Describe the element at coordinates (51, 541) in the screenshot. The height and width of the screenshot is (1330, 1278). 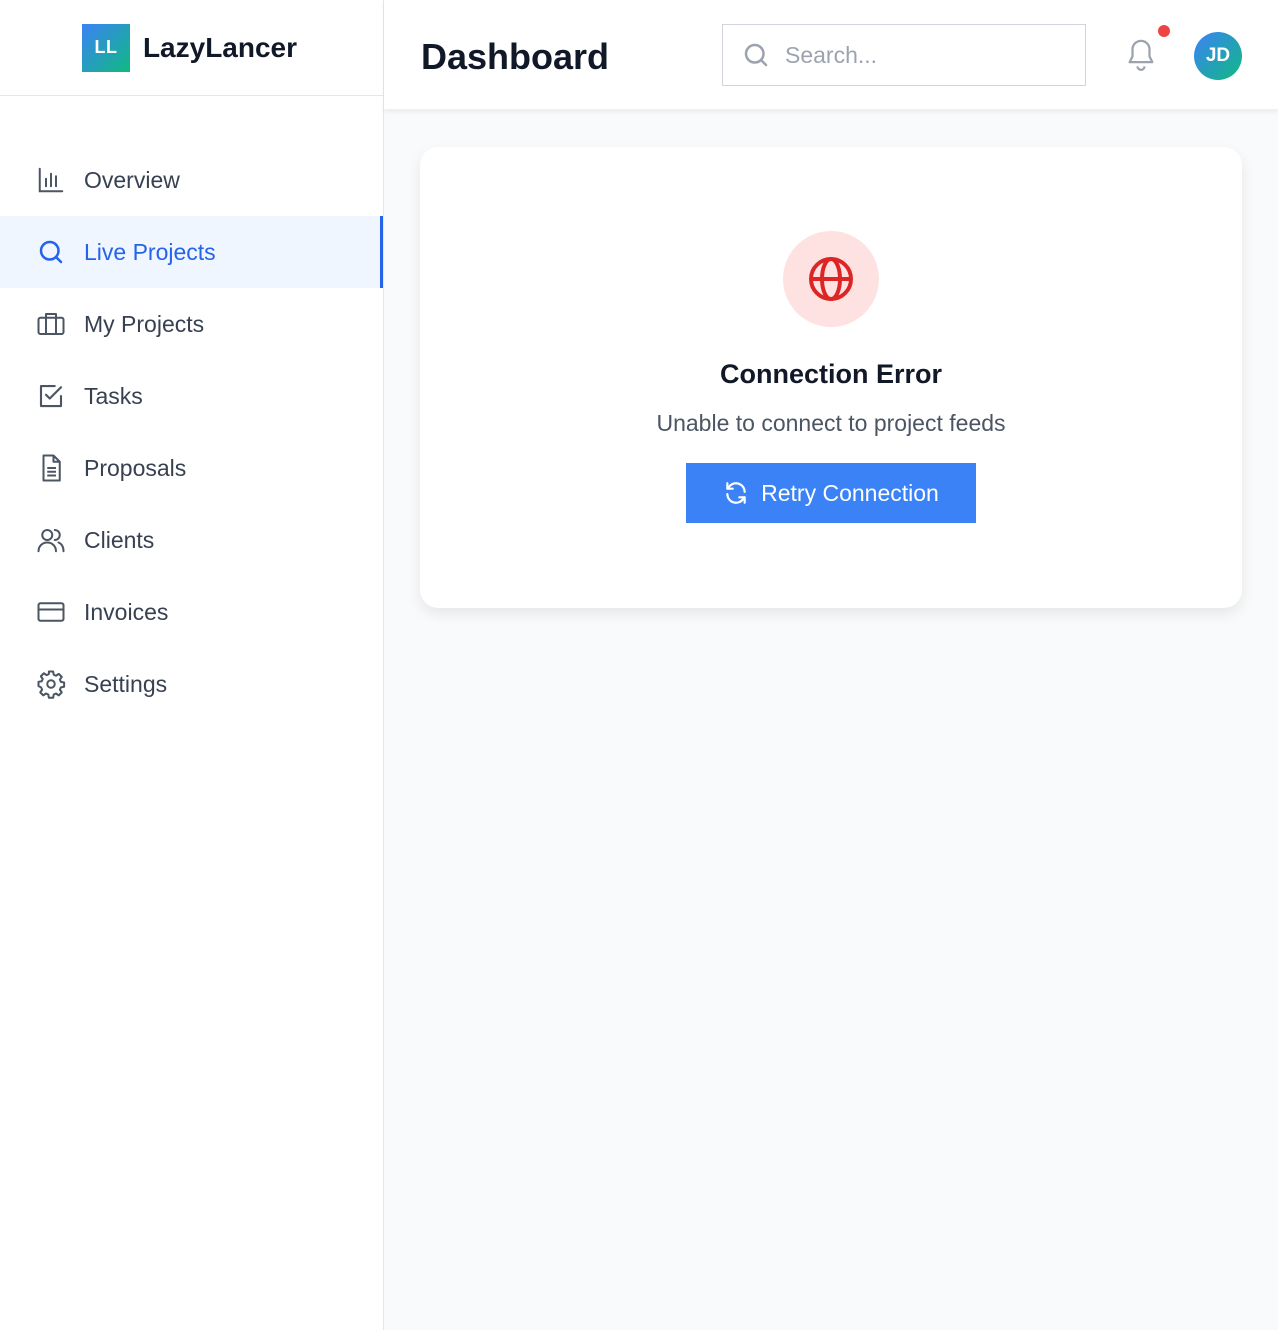
I see `users-icon` at that location.